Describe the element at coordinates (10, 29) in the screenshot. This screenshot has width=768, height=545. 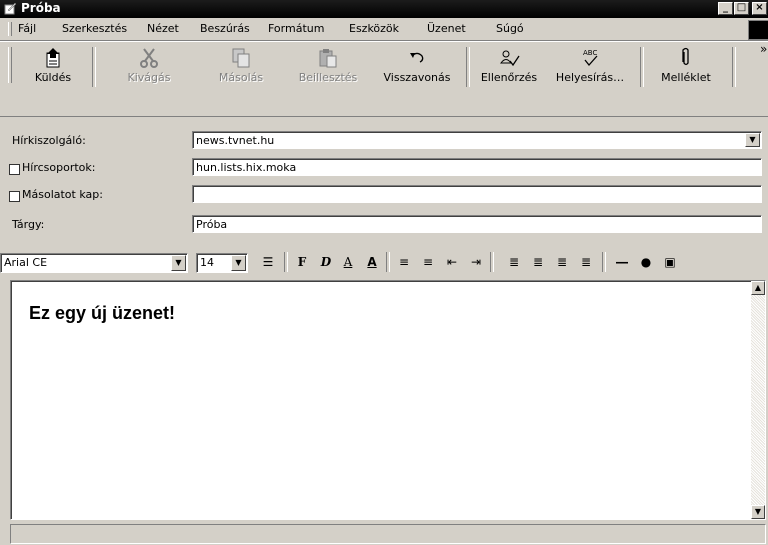
I see `menubar-grip` at that location.